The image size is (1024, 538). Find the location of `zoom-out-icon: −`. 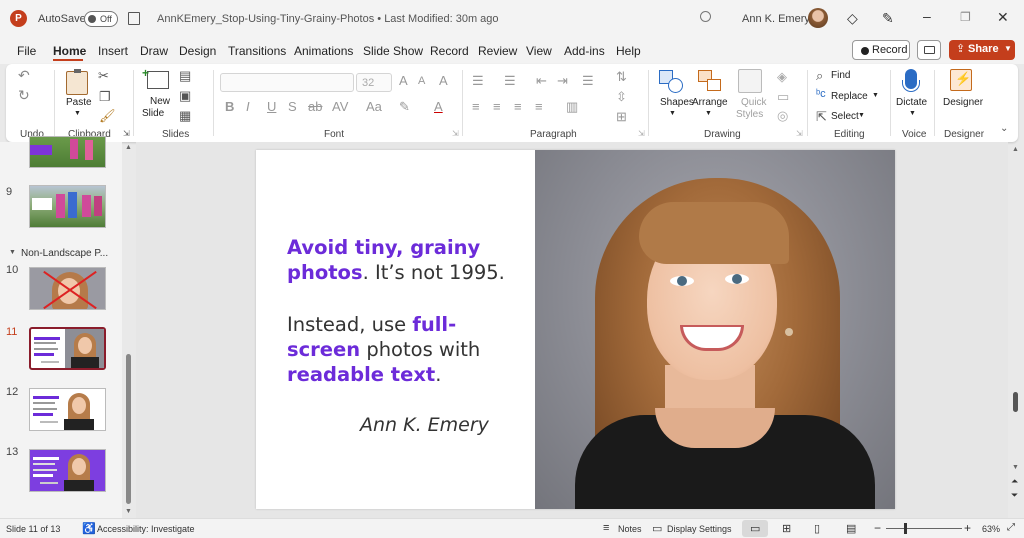

zoom-out-icon: − is located at coordinates (877, 528).